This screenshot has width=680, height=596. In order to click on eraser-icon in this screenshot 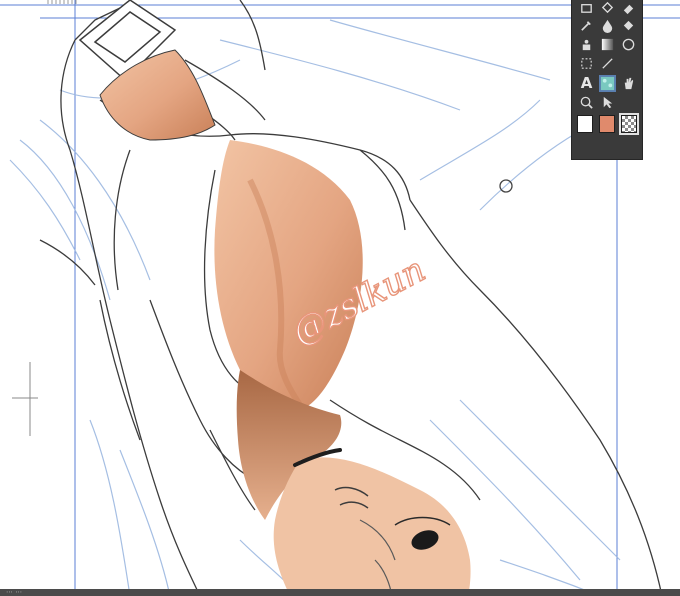, I will do `click(628, 8)`.